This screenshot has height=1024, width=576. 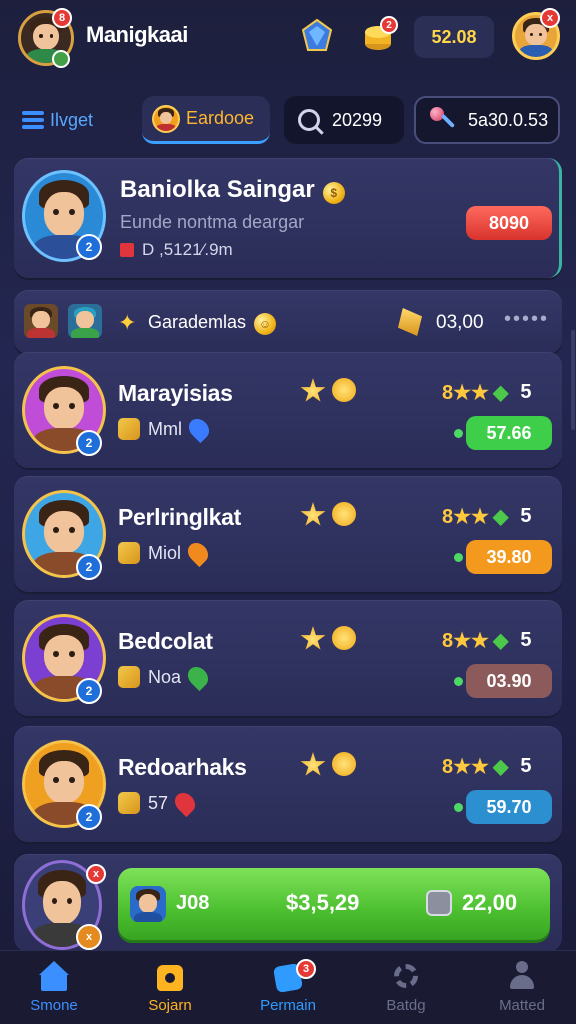 I want to click on gear-icon, so click(x=406, y=976).